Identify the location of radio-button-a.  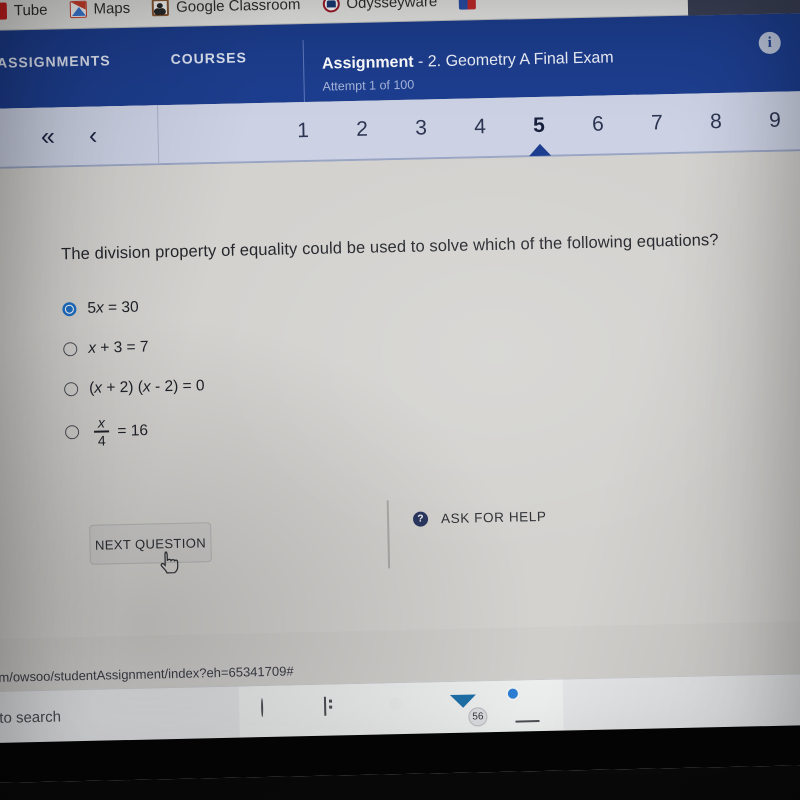
(69, 309).